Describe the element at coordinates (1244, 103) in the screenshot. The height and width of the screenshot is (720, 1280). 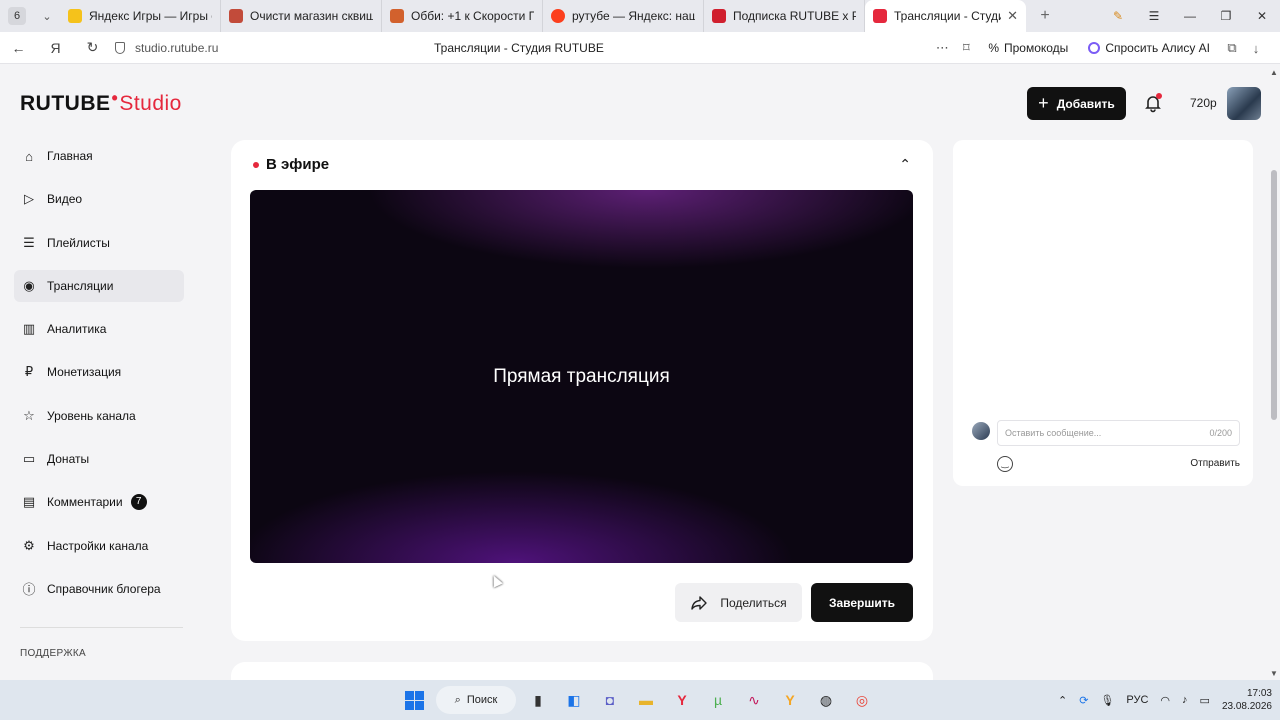
I see `avatar` at that location.